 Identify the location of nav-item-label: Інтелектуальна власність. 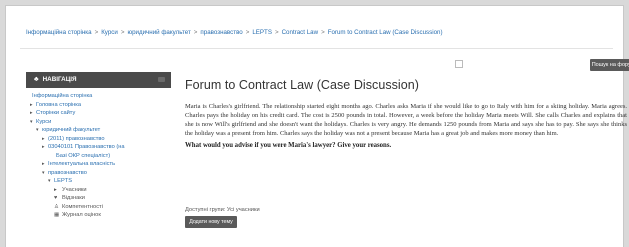
(82, 164).